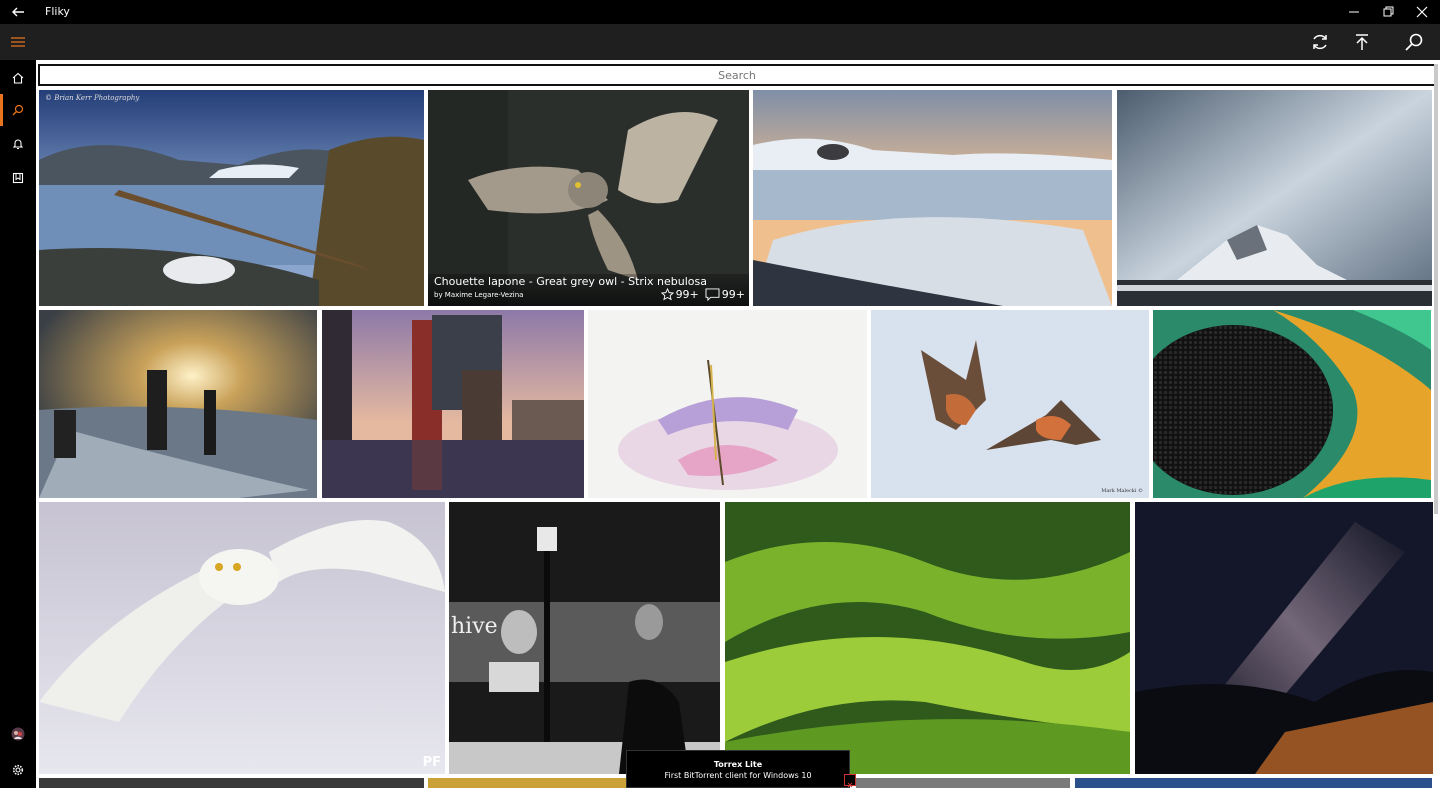 The height and width of the screenshot is (794, 1440). Describe the element at coordinates (850, 781) in the screenshot. I see `ad-close-button` at that location.